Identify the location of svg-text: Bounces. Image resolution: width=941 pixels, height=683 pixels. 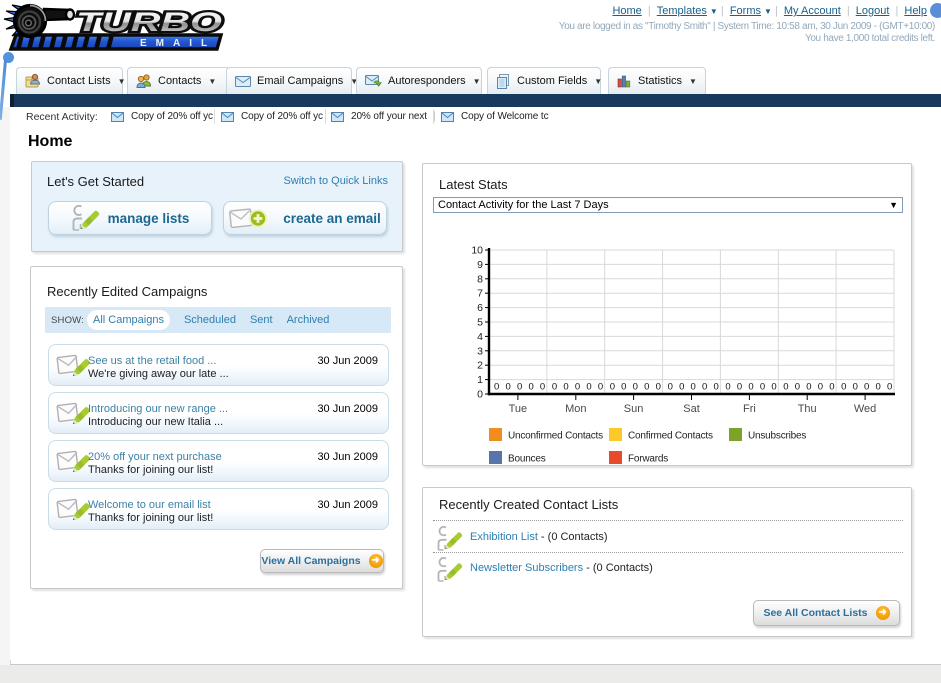
(527, 459).